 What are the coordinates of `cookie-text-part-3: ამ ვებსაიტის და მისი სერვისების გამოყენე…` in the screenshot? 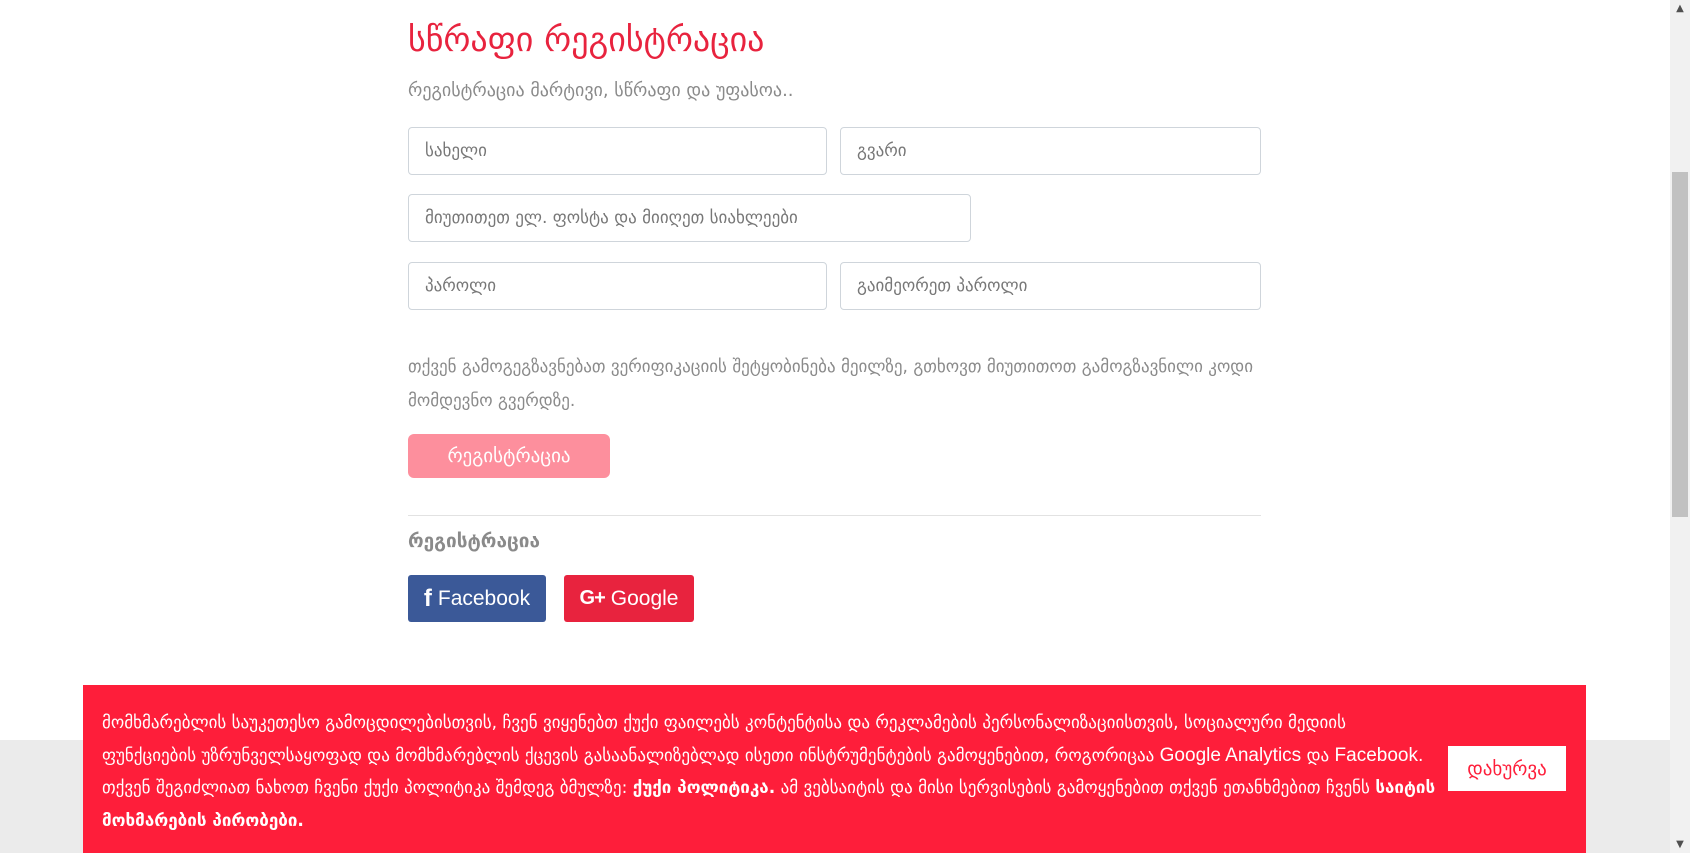 It's located at (1075, 788).